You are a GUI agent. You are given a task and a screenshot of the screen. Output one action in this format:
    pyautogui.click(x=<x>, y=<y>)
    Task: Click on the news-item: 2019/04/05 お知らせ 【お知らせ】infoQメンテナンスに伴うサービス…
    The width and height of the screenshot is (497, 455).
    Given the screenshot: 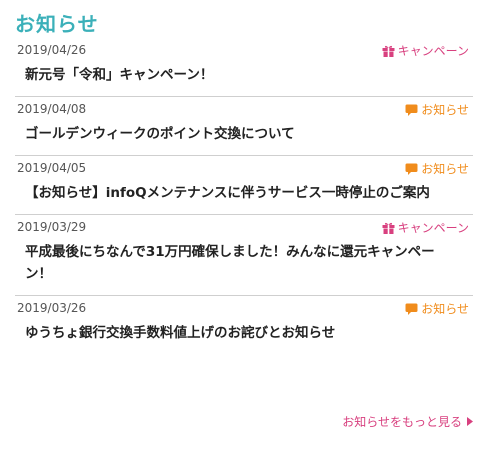 What is the action you would take?
    pyautogui.click(x=244, y=185)
    